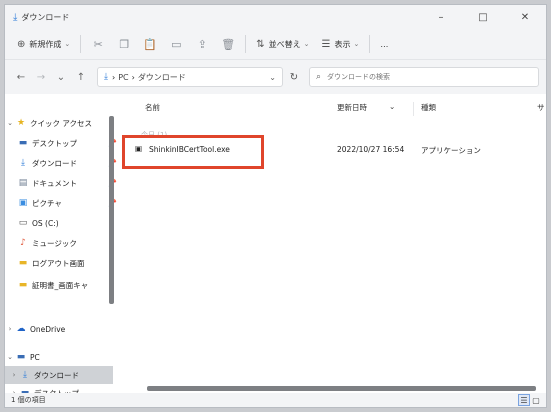 The width and height of the screenshot is (551, 412). Describe the element at coordinates (139, 148) in the screenshot. I see `exe-file-icon: ▣` at that location.